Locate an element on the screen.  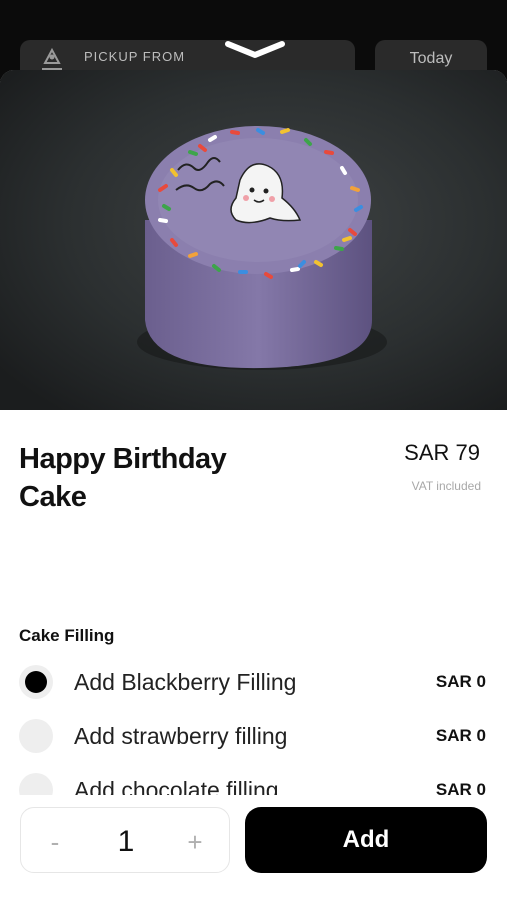
cart-bar: - 1 + Add is located at coordinates (253, 847).